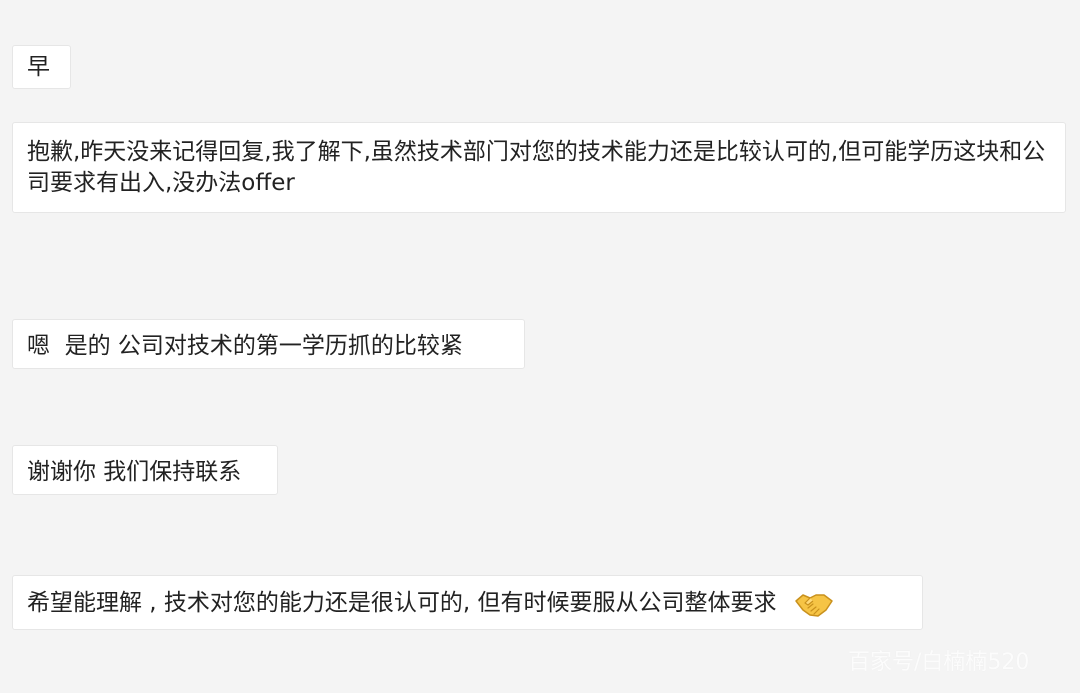  I want to click on chat-message-bubble: 嗯 是的 公司对技术的第一学历抓的比较紧, so click(268, 344).